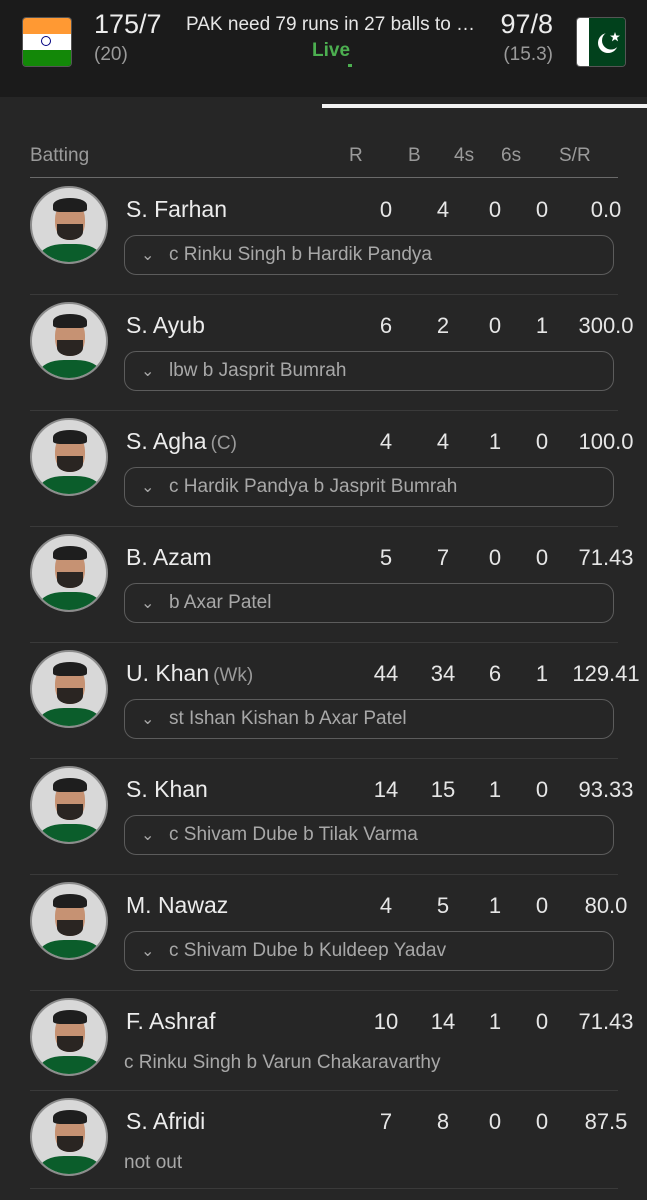 The image size is (647, 1200). Describe the element at coordinates (47, 42) in the screenshot. I see `india-flag-icon` at that location.